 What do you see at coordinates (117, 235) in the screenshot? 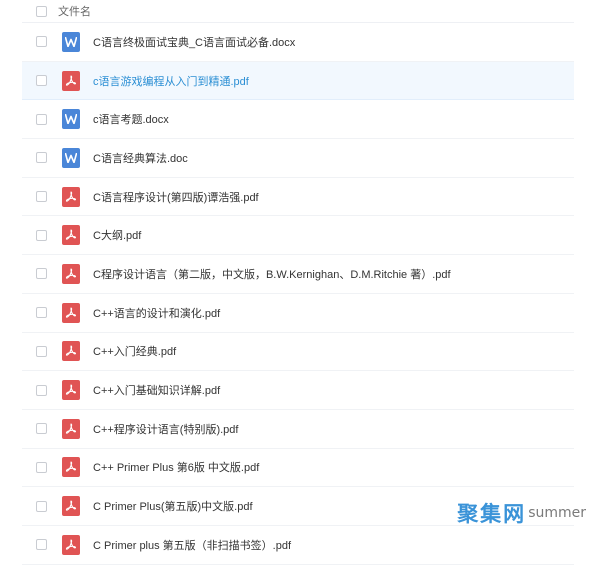
I see `file-name-link: C大纲.pdf` at bounding box center [117, 235].